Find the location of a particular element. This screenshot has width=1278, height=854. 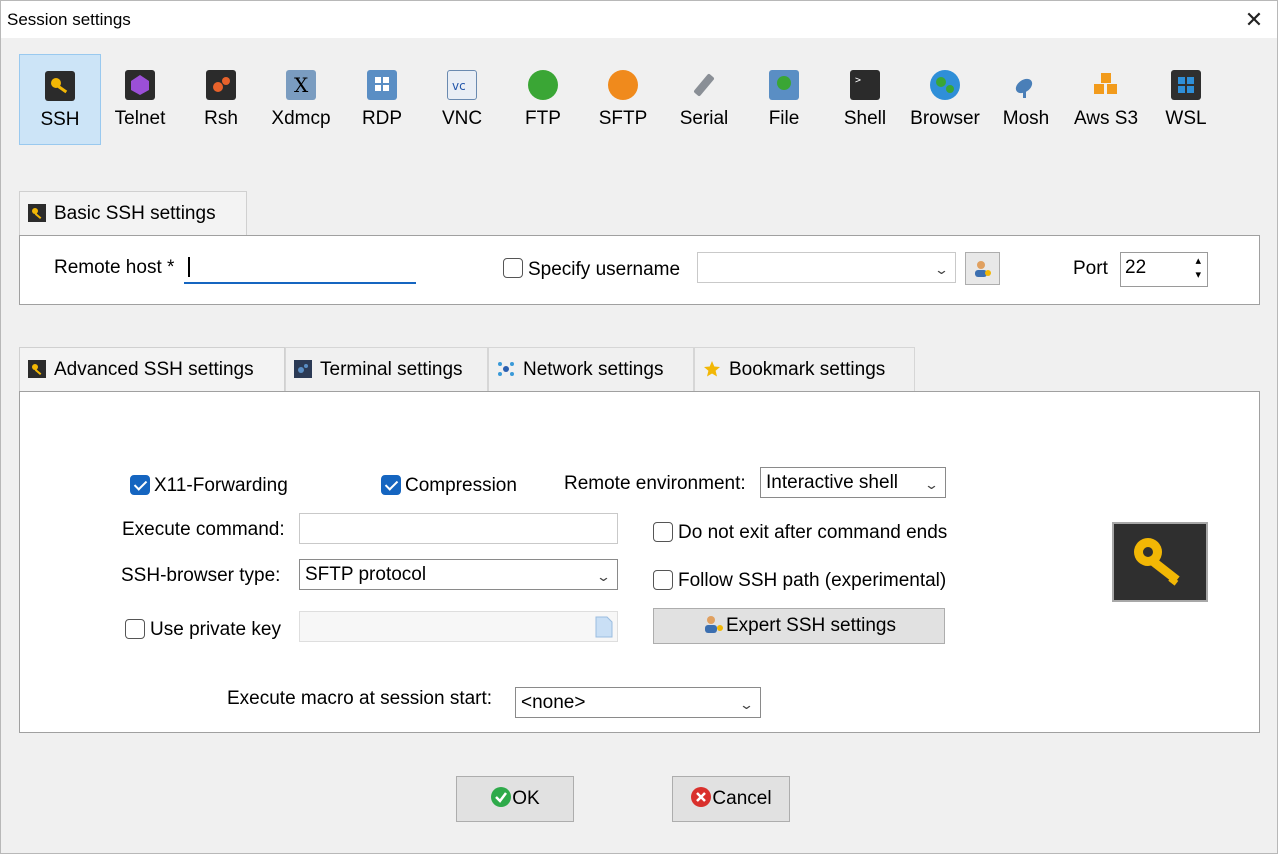

protocol-rdp-button: RDP is located at coordinates (382, 99).